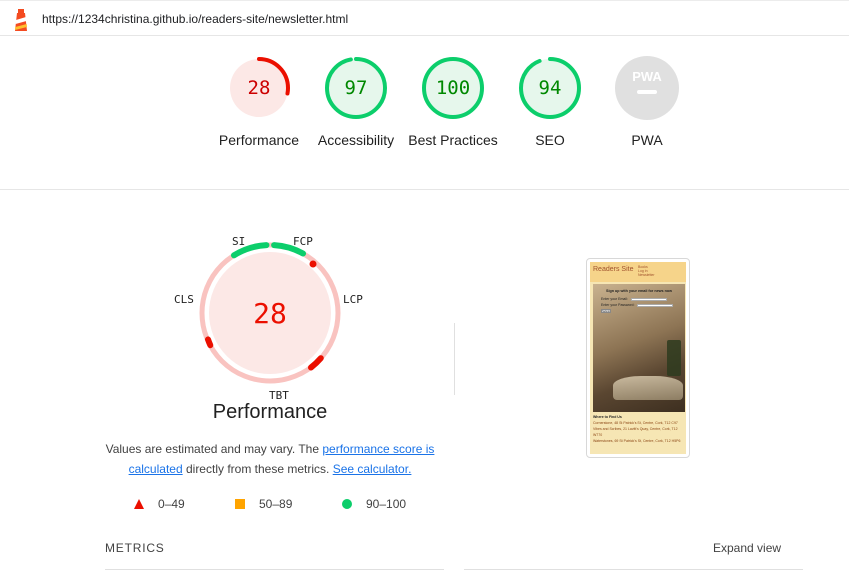 This screenshot has height=573, width=849. What do you see at coordinates (21, 20) in the screenshot?
I see `lighthouse-icon` at bounding box center [21, 20].